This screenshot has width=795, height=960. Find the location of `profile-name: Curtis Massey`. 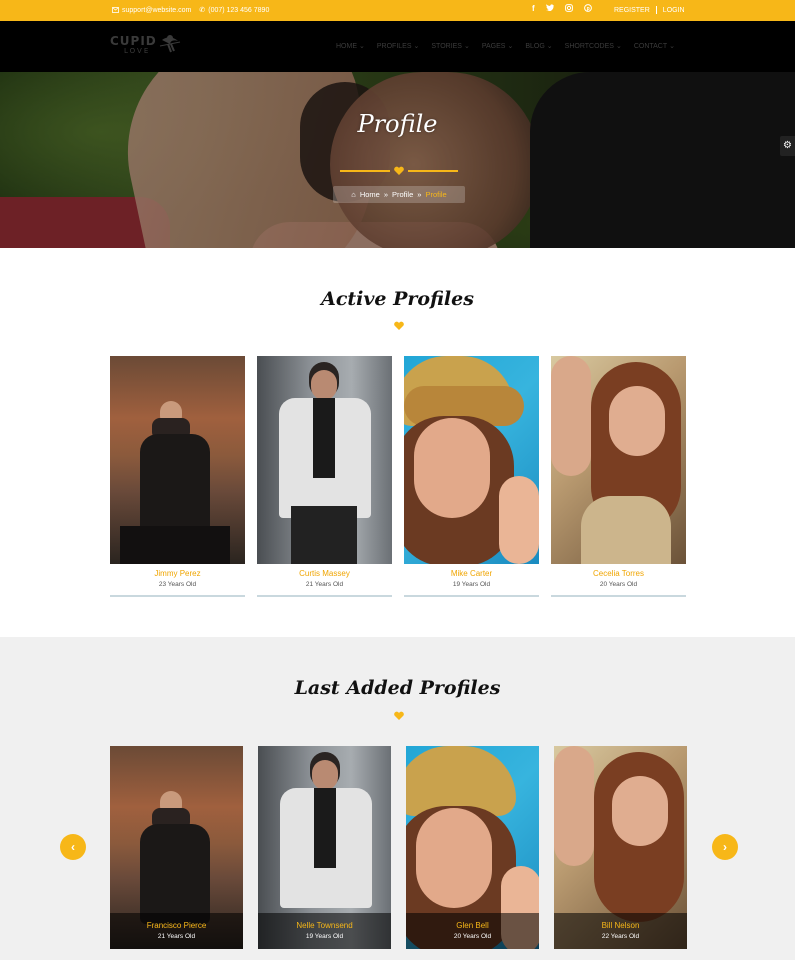

profile-name: Curtis Massey is located at coordinates (324, 573).